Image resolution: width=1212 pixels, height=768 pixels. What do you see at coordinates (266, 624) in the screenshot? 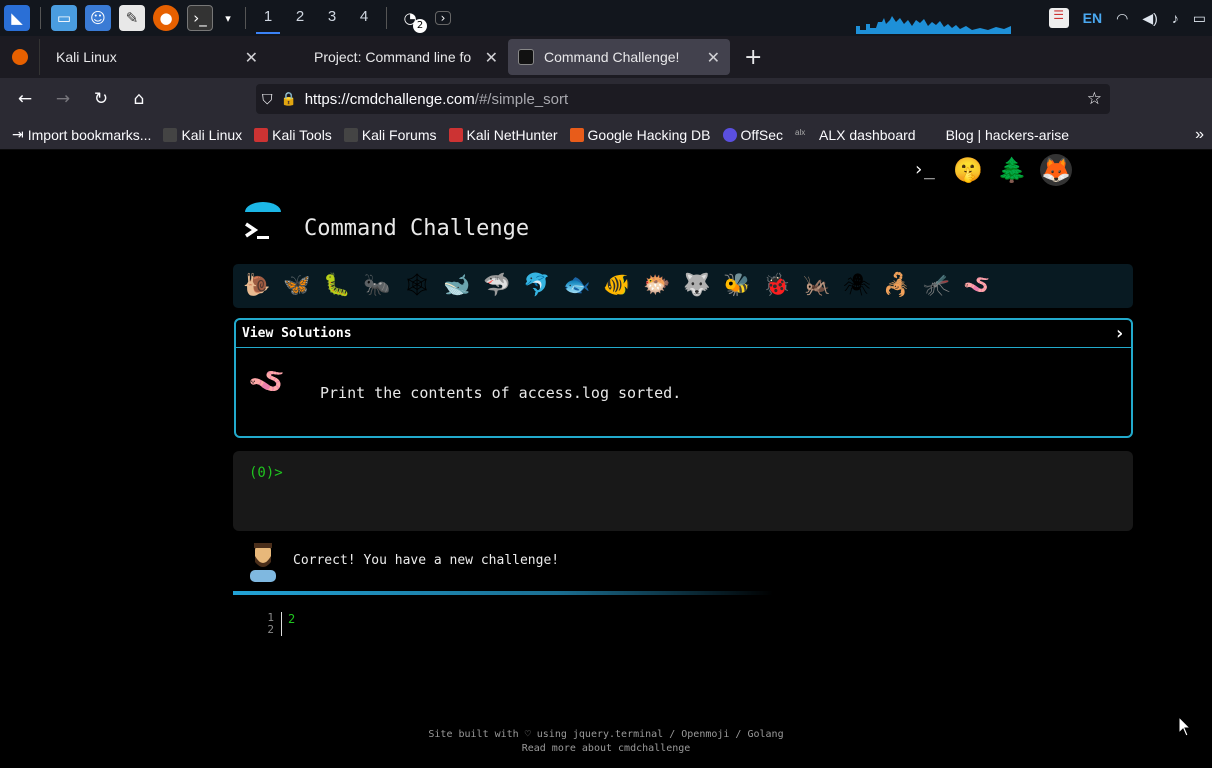
I see `line-numbers: 1 2` at bounding box center [266, 624].